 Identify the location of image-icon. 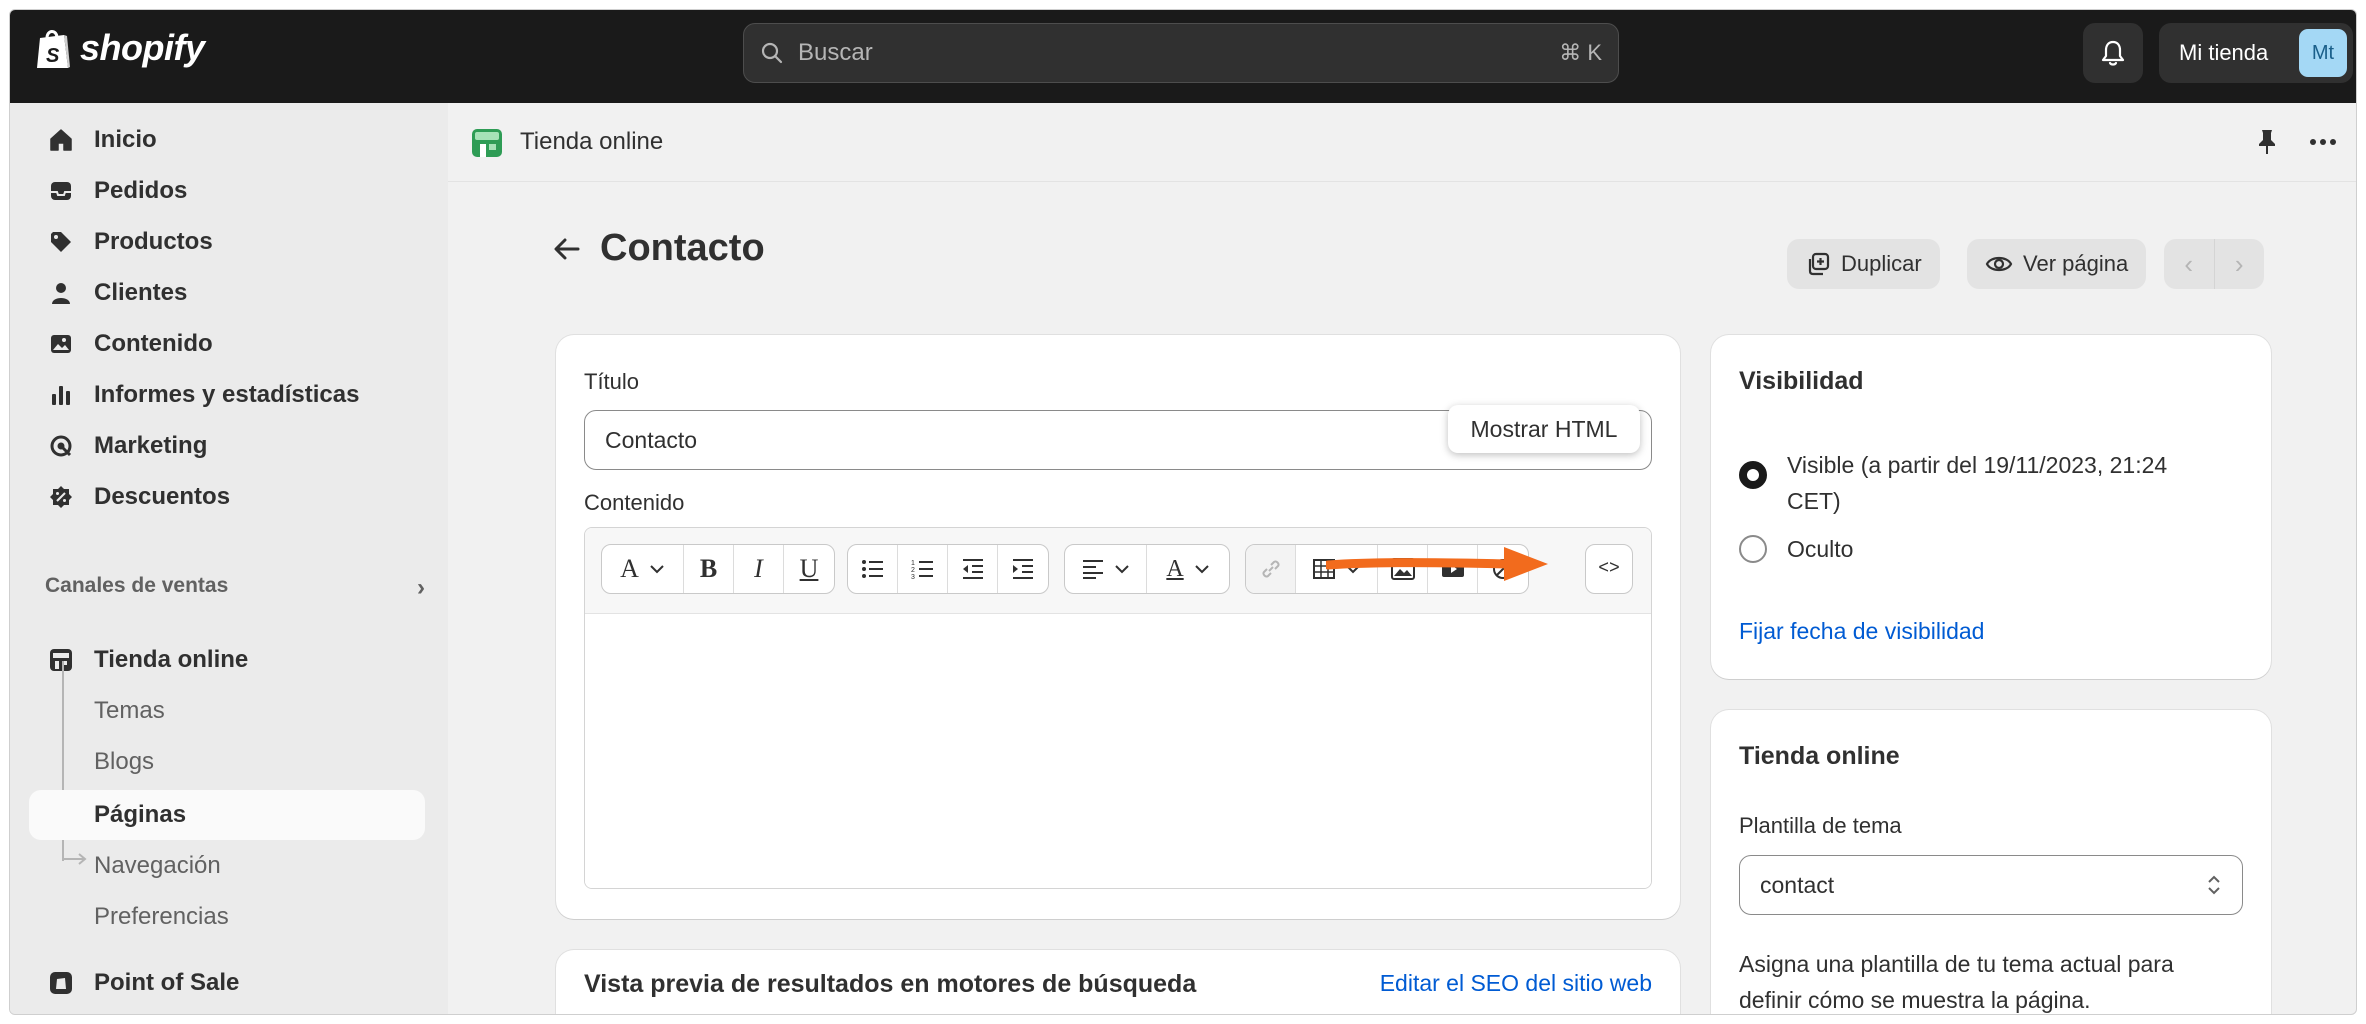
(61, 344).